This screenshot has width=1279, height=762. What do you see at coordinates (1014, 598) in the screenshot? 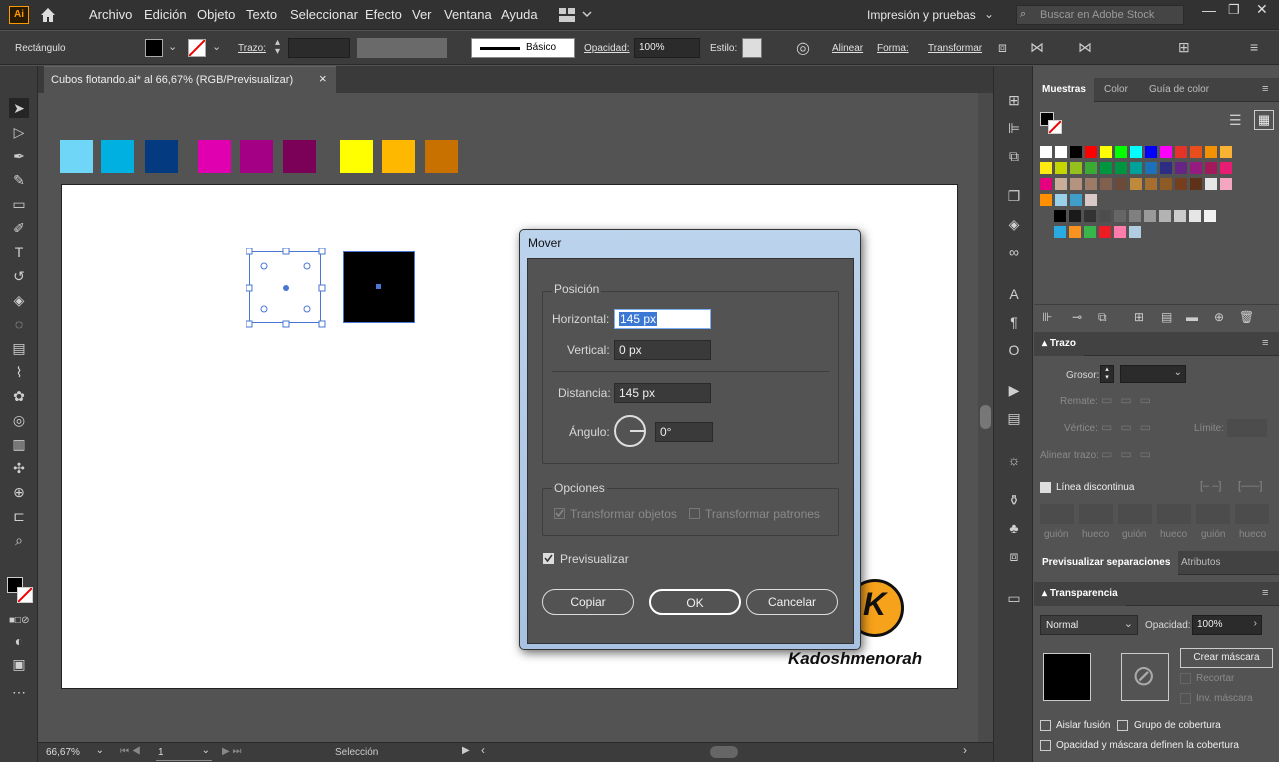
I see `gradient-panel-icon: ▭` at bounding box center [1014, 598].